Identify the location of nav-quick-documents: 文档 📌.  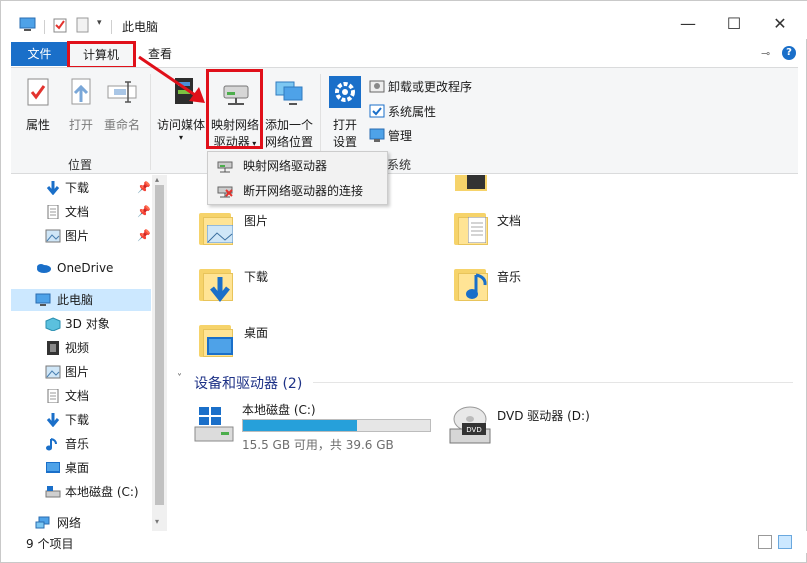
(81, 212).